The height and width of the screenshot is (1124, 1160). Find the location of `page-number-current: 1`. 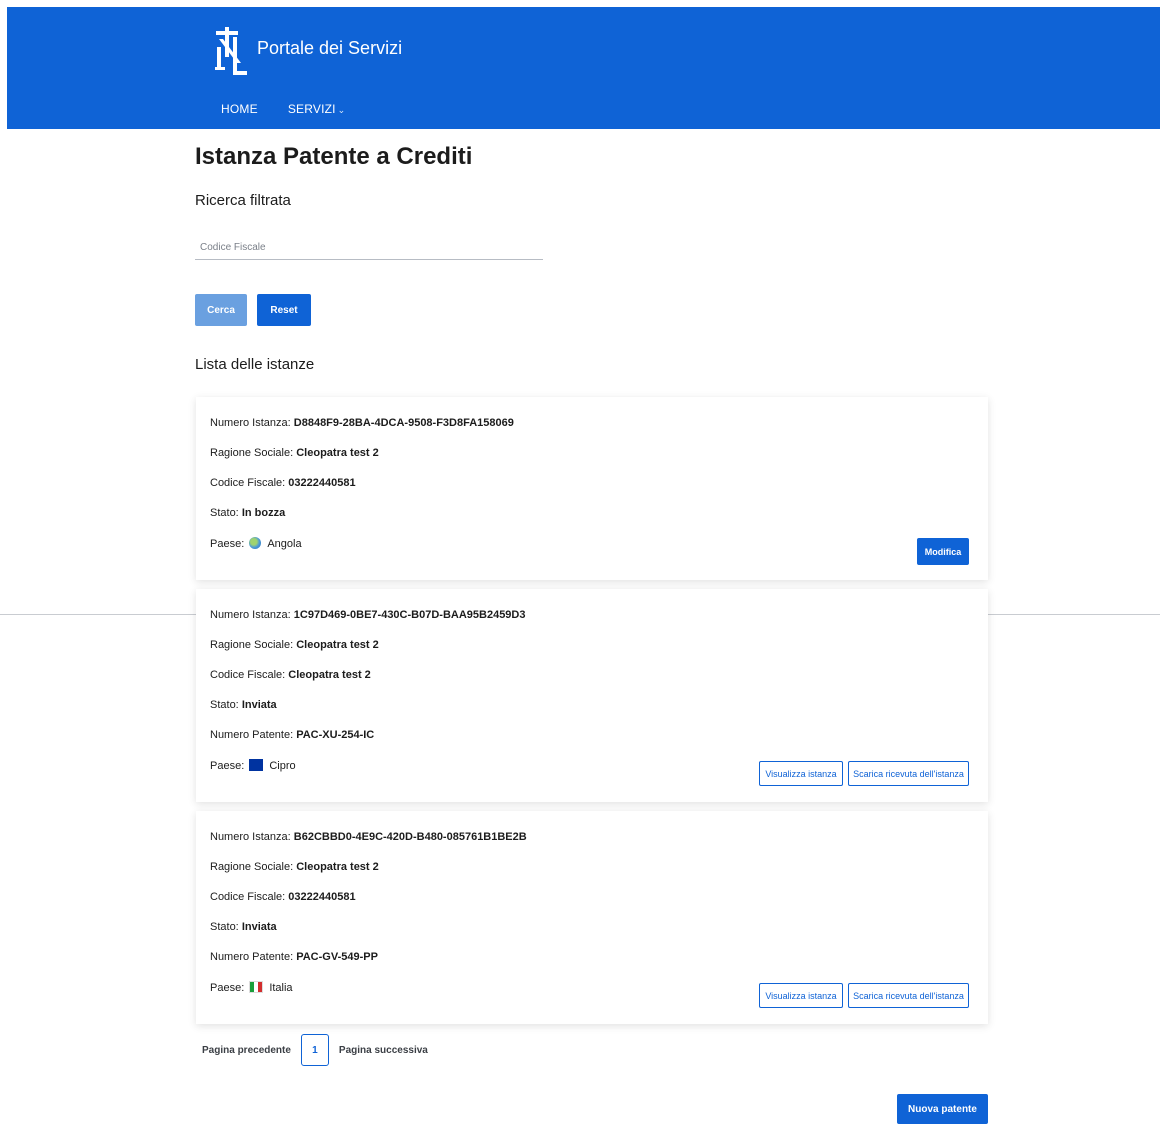

page-number-current: 1 is located at coordinates (314, 1050).